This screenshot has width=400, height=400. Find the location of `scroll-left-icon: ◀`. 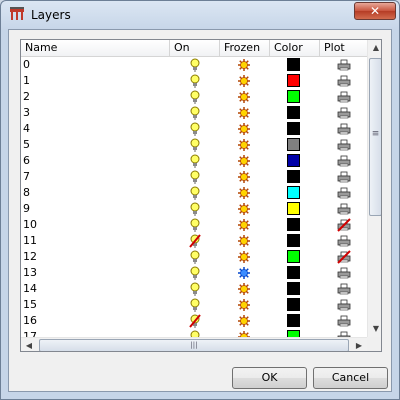

scroll-left-icon: ◀ is located at coordinates (29, 344).